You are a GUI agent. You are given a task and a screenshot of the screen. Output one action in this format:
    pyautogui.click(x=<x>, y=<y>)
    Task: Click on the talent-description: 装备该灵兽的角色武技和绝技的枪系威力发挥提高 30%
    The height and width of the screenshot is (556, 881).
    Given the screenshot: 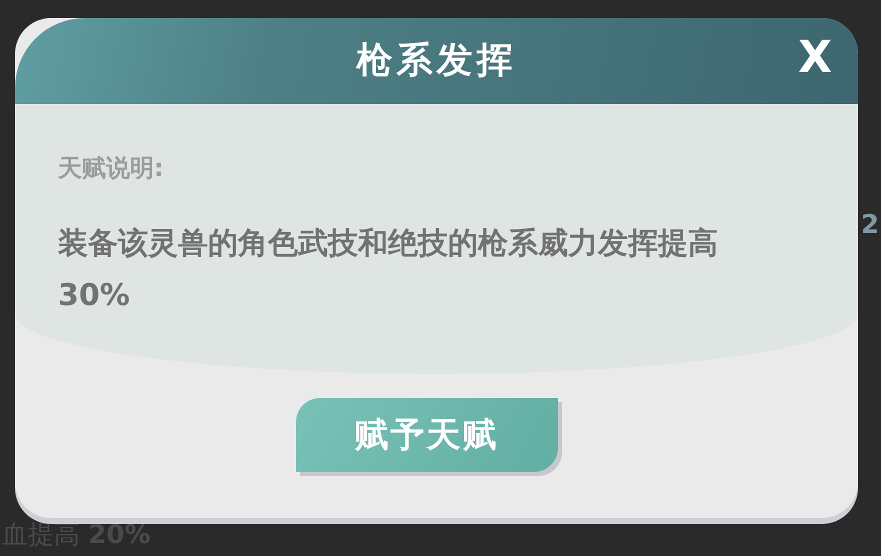 What is the action you would take?
    pyautogui.click(x=388, y=270)
    